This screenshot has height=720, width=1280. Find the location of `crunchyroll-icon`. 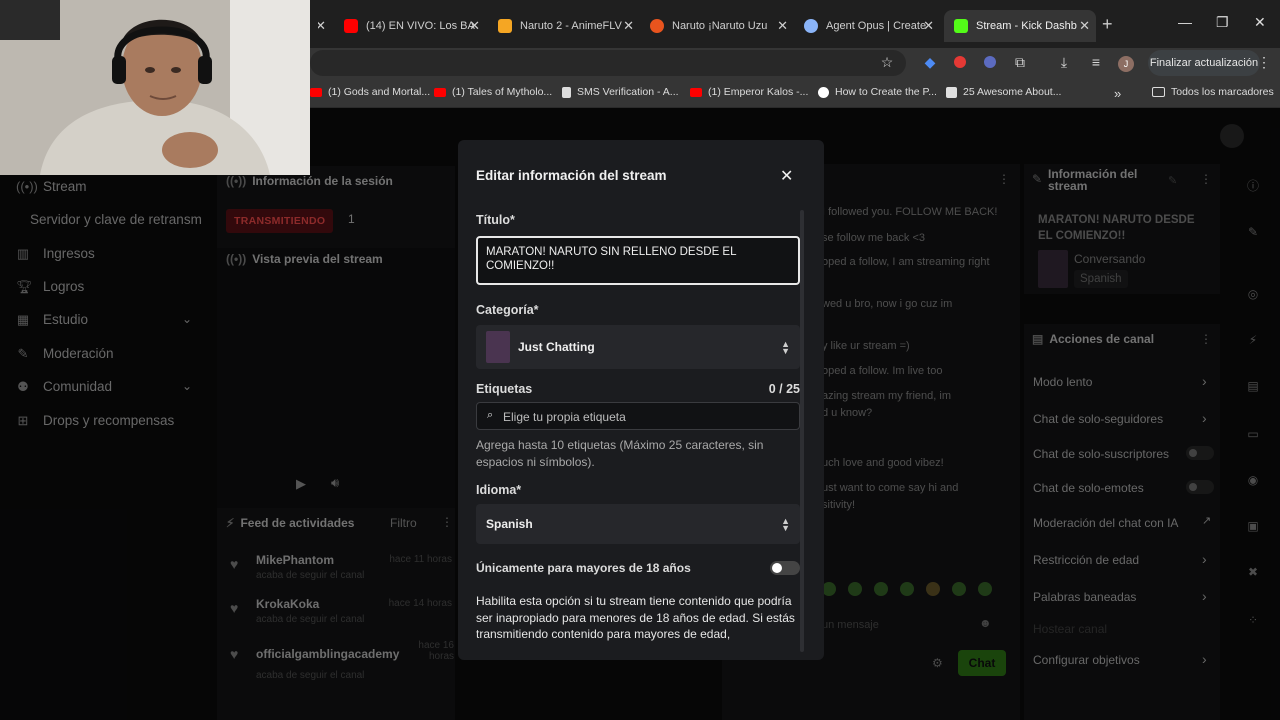

crunchyroll-icon is located at coordinates (657, 26).